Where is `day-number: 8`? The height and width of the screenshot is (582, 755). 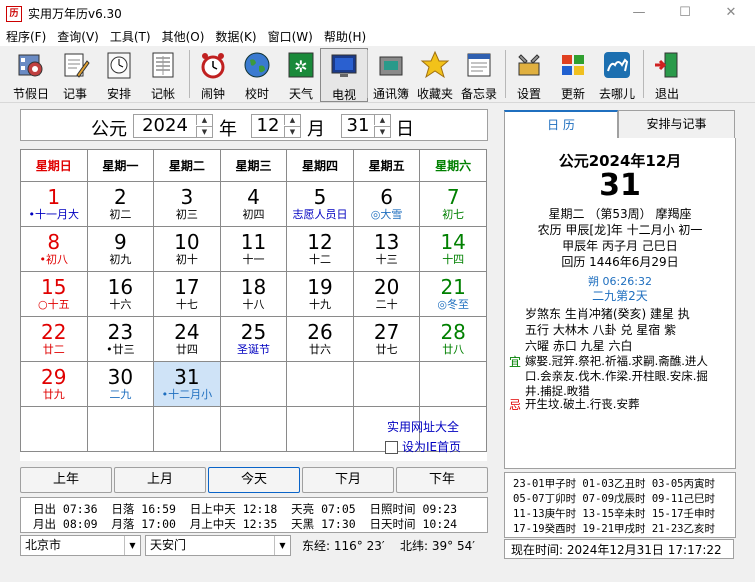 day-number: 8 is located at coordinates (54, 242).